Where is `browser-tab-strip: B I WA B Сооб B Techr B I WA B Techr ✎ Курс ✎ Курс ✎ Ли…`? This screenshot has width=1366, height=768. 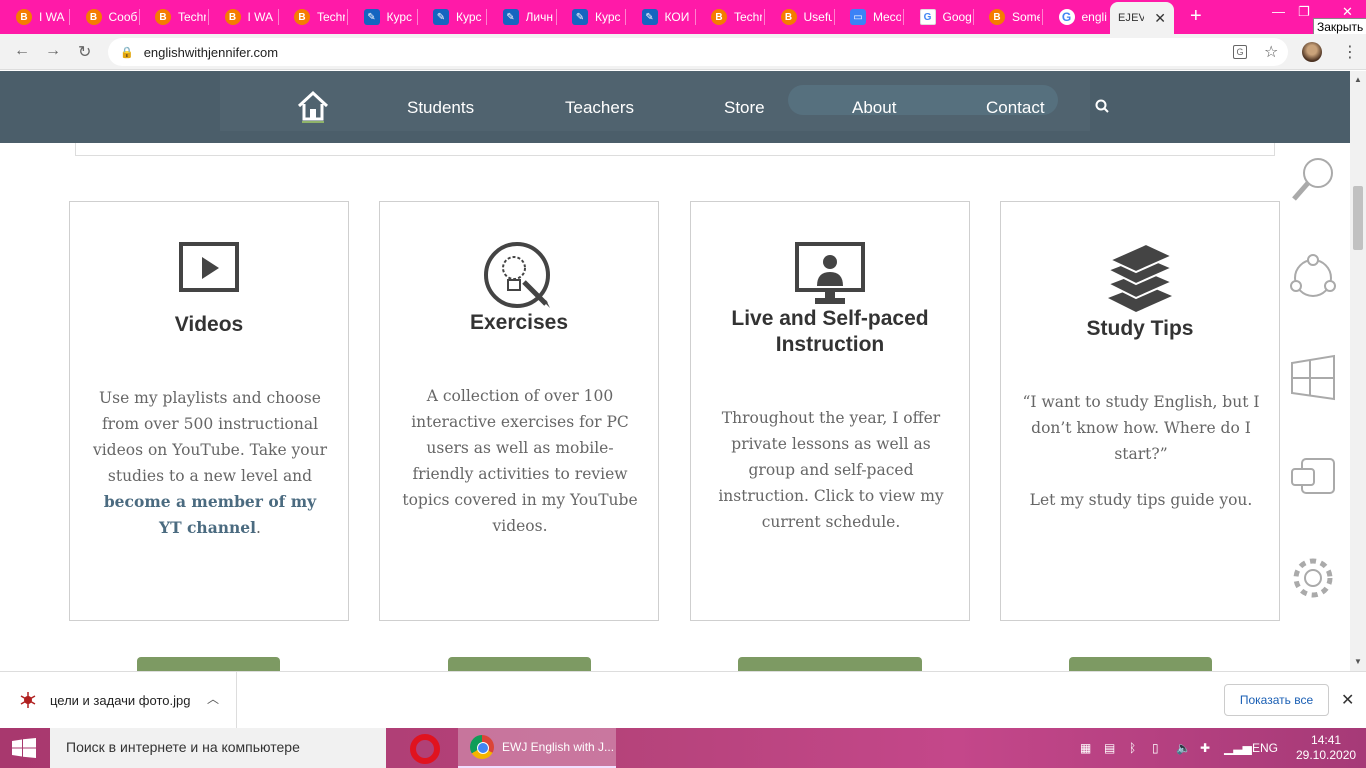
browser-tab-strip: B I WA B Сооб B Techr B I WA B Techr ✎ Курс ✎ Курс ✎ Ли… is located at coordinates (683, 18).